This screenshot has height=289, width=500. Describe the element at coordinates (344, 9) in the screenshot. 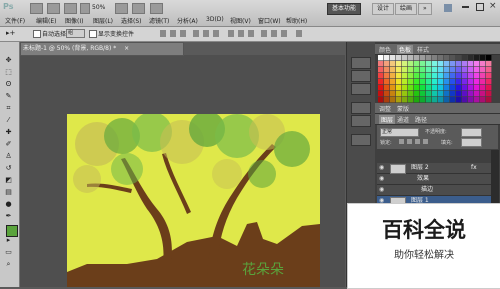

I see `workspace-essentials: 基本功能` at that location.